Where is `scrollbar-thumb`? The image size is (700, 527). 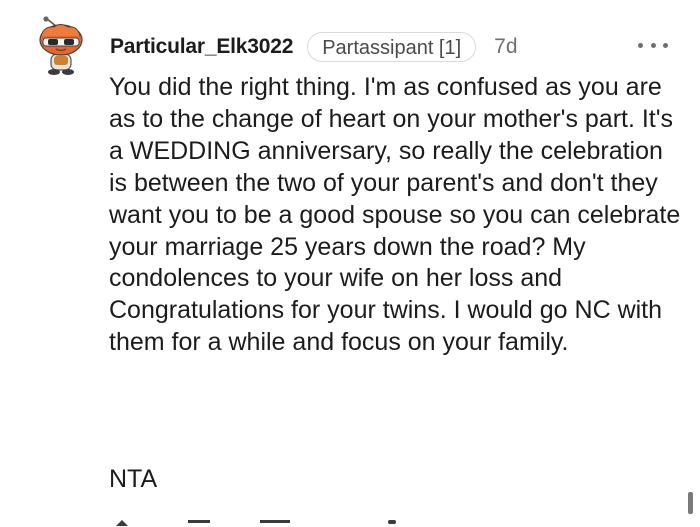
scrollbar-thumb is located at coordinates (690, 503).